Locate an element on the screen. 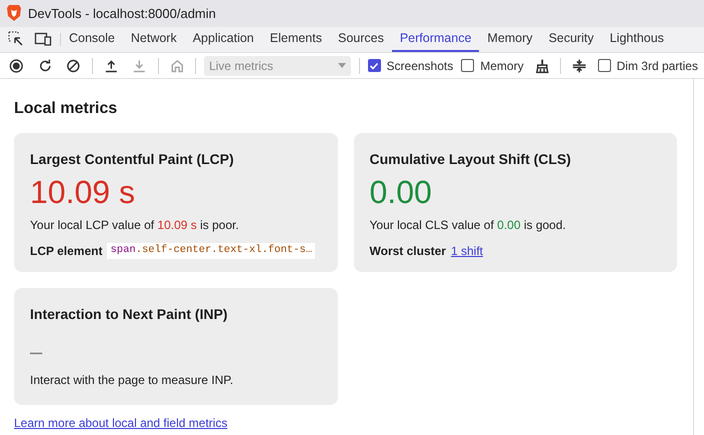  detail-label: Worst cluster is located at coordinates (408, 251).